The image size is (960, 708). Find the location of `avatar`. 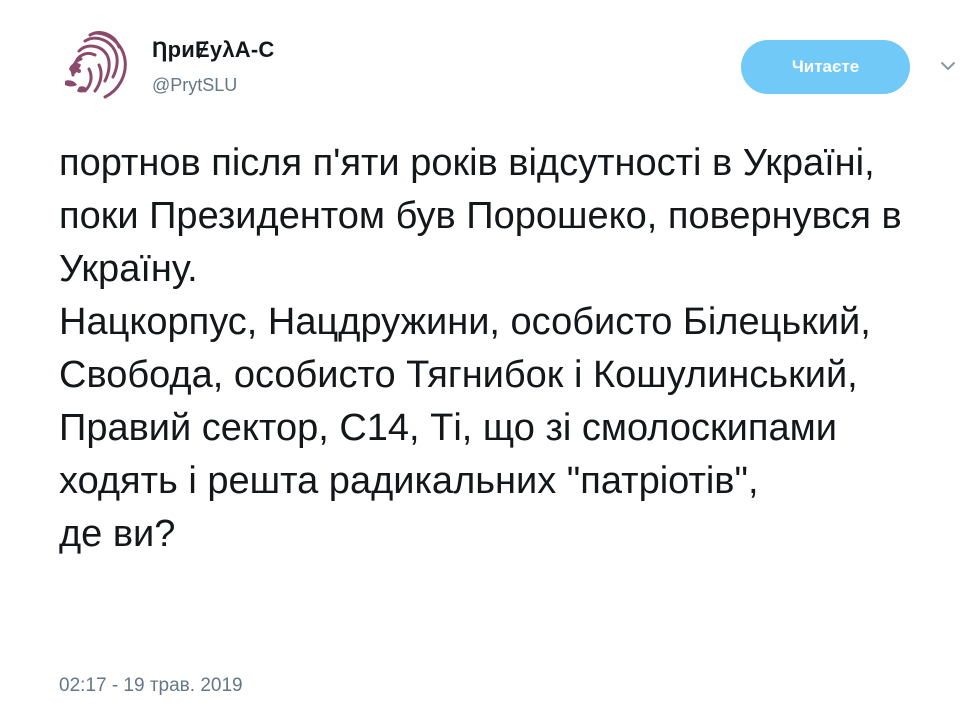

avatar is located at coordinates (95, 65).